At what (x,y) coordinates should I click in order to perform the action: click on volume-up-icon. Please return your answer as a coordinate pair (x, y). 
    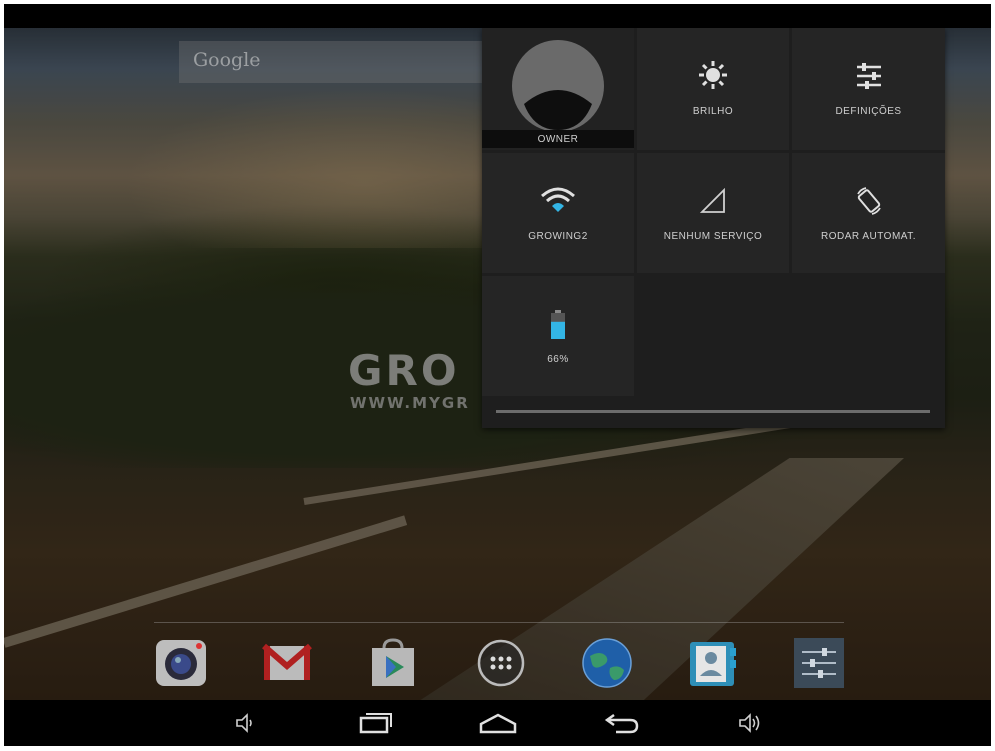
    Looking at the image, I should click on (749, 723).